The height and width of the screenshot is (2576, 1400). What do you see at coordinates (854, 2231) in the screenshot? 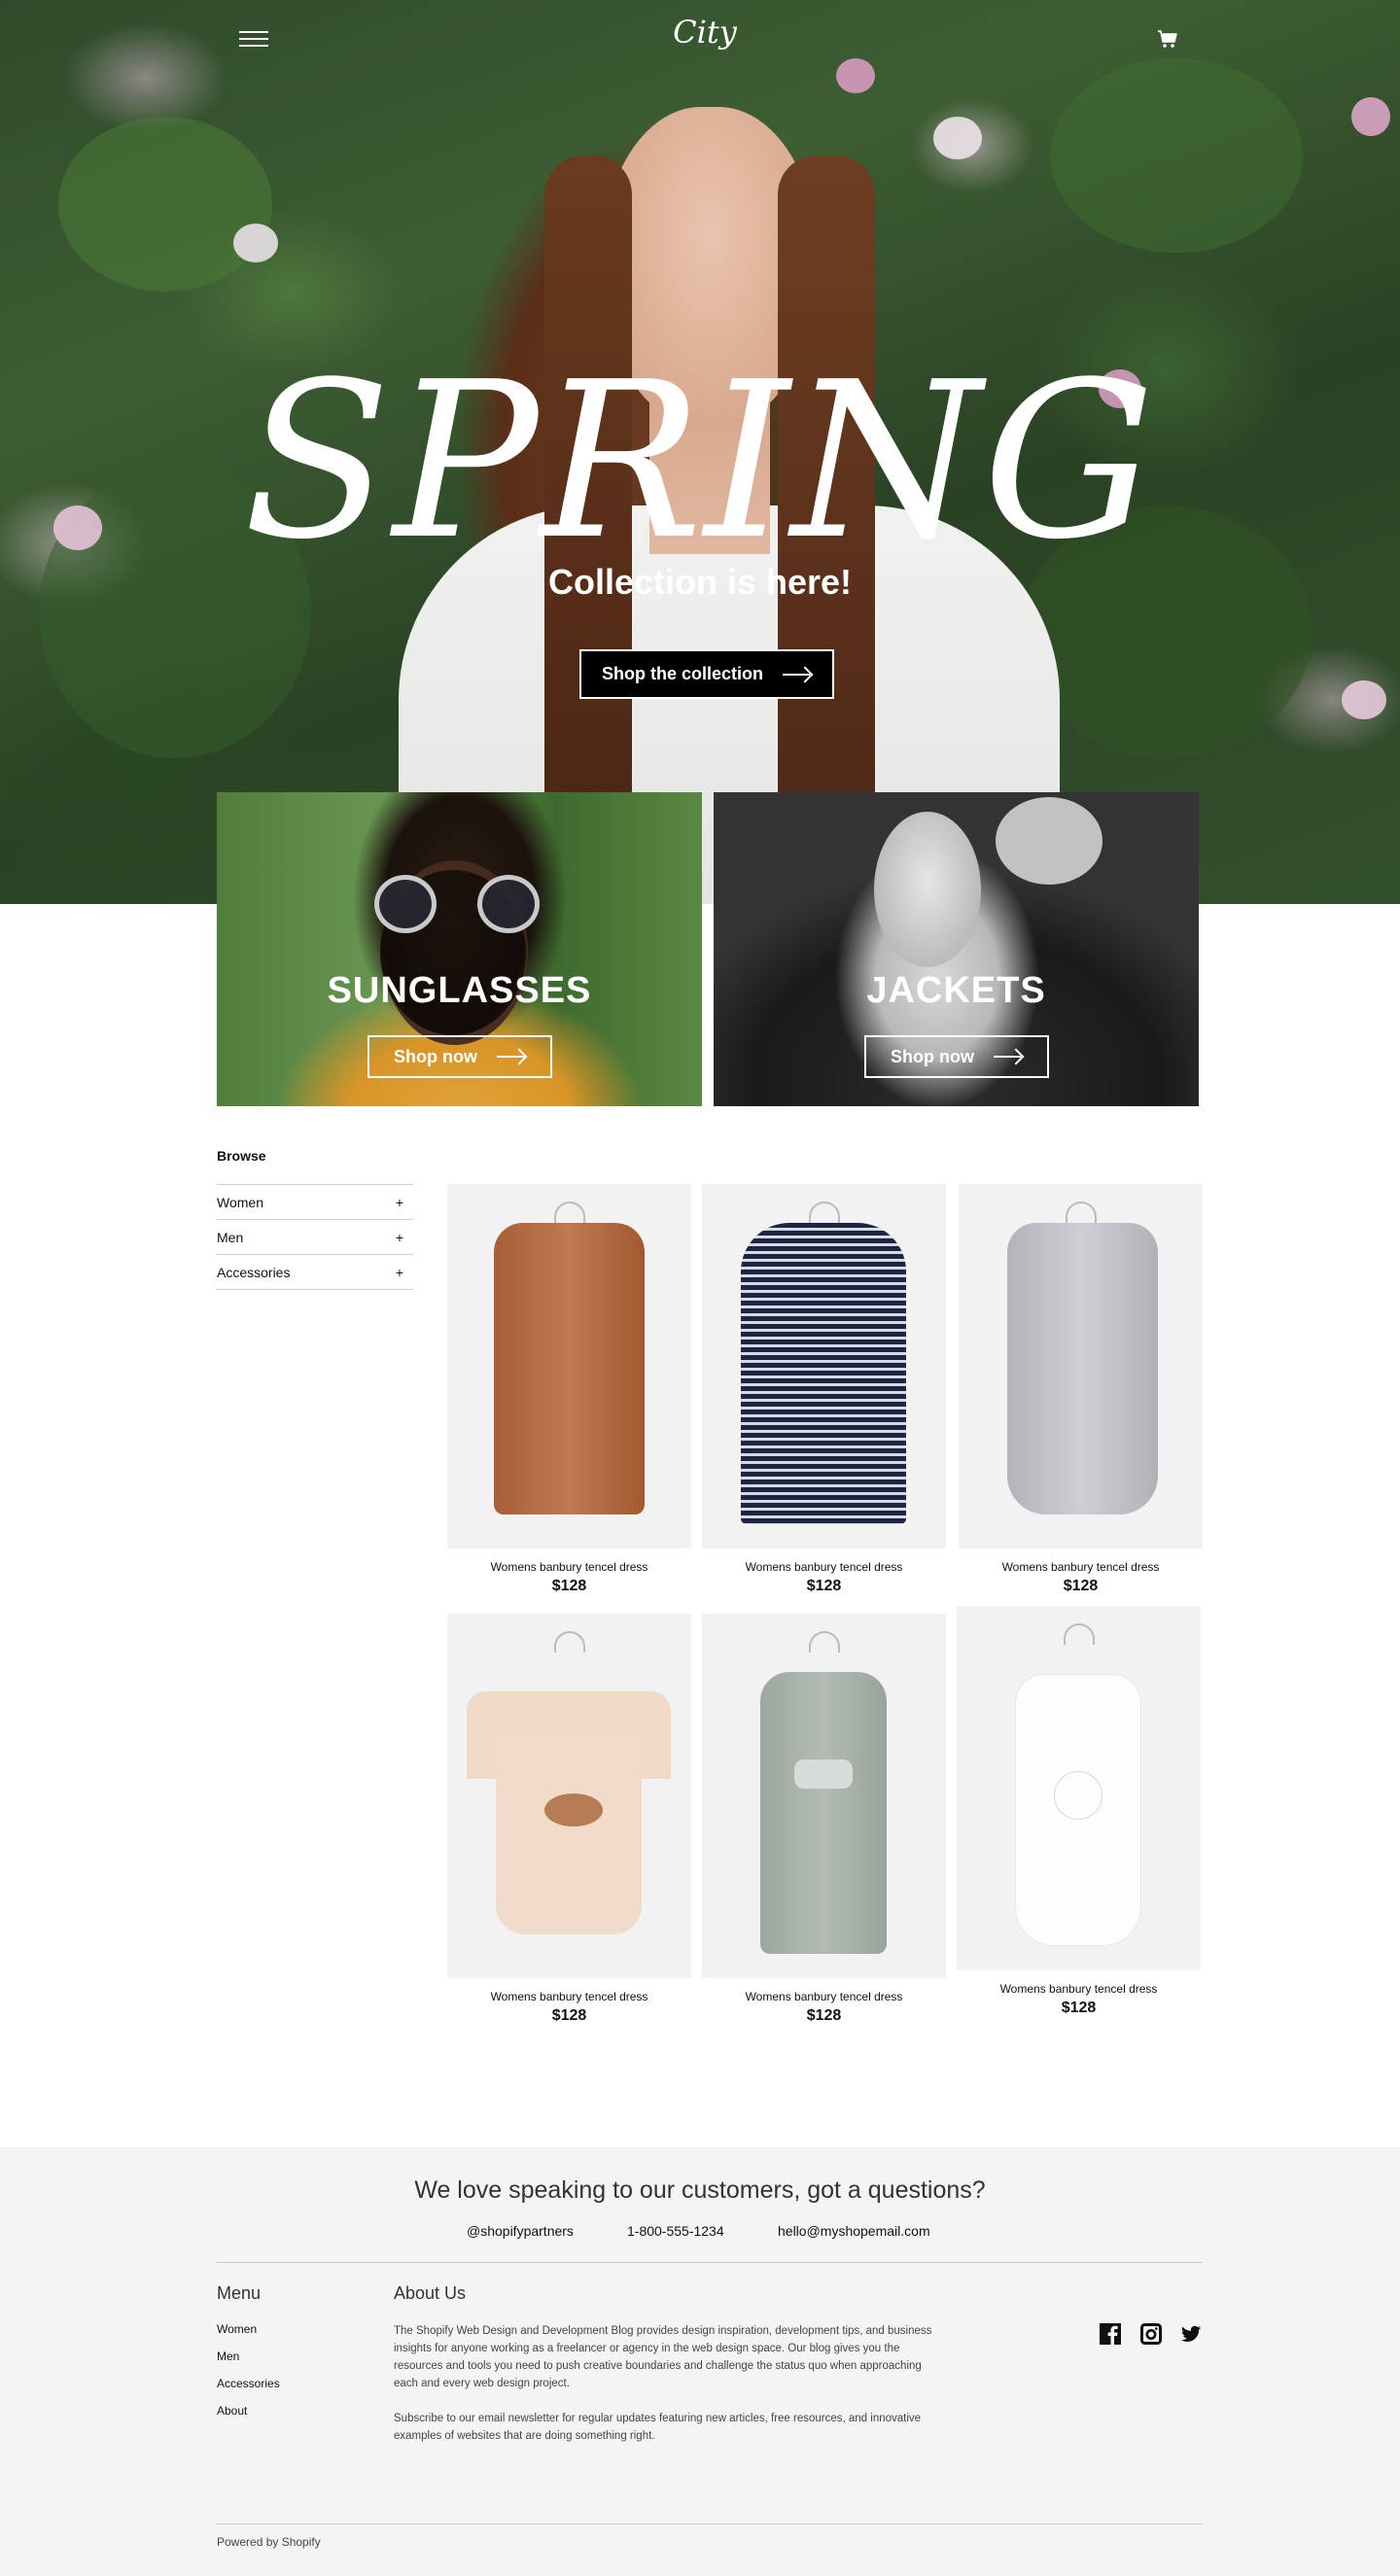
I see `contact-email: hello@myshopemail.com` at bounding box center [854, 2231].